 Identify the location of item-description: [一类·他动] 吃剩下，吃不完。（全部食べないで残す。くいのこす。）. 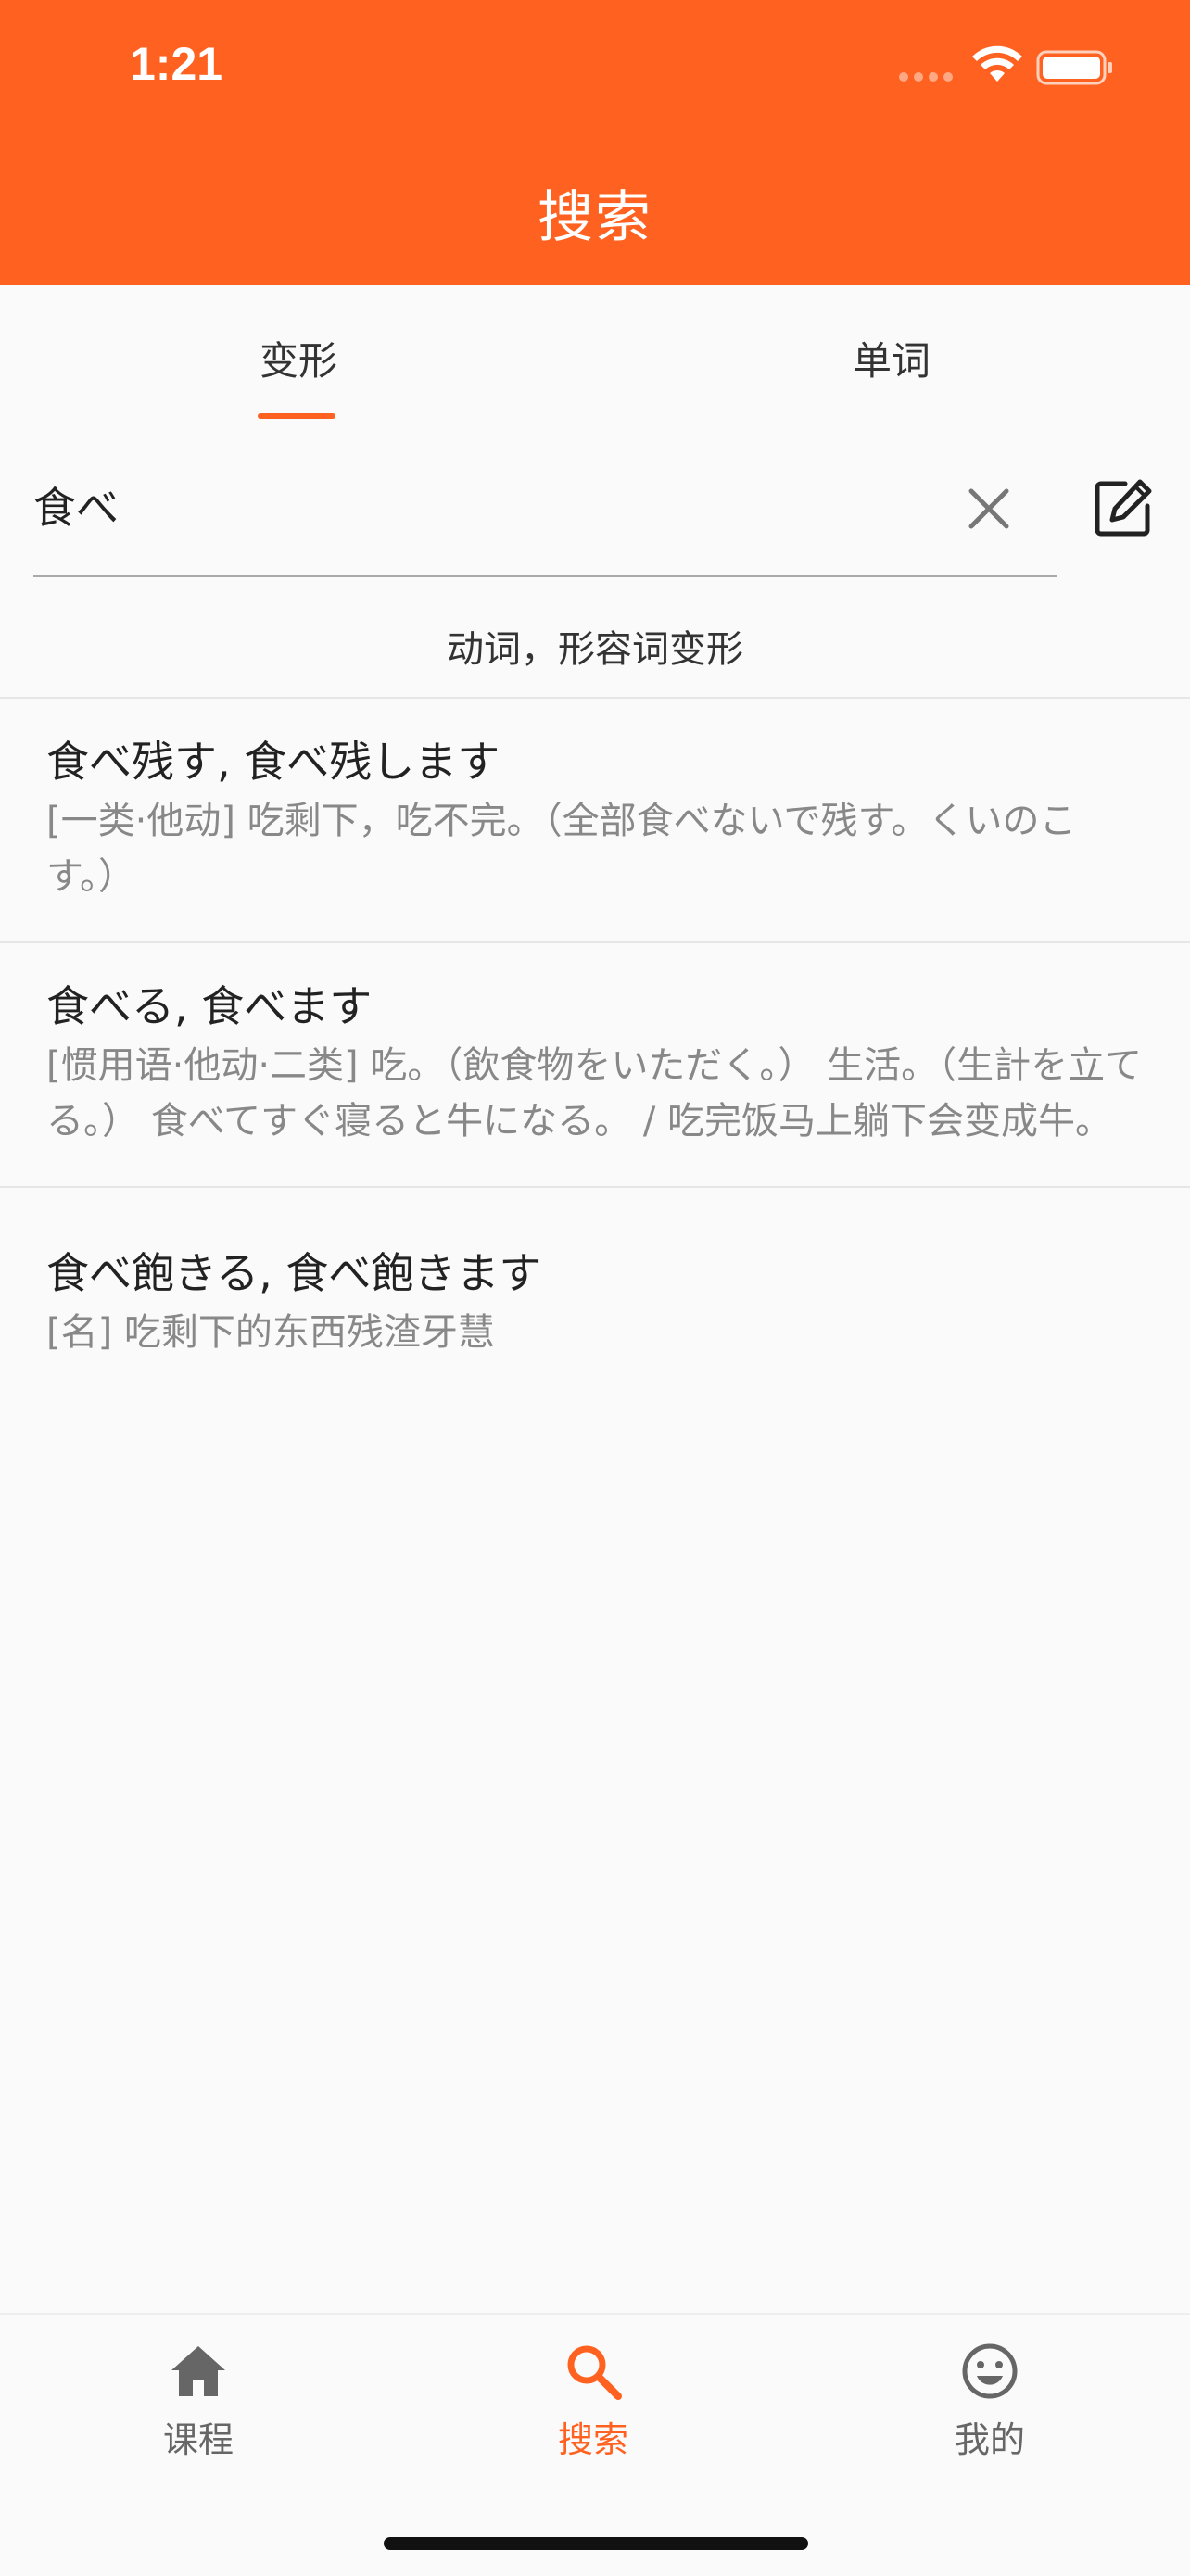
(561, 849).